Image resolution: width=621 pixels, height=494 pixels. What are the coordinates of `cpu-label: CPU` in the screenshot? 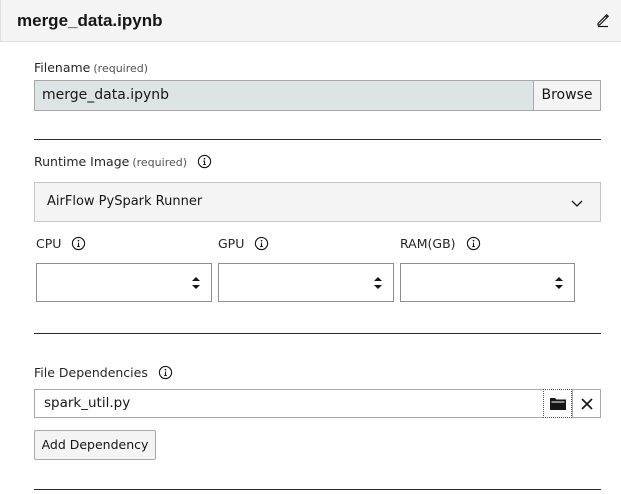 It's located at (61, 243).